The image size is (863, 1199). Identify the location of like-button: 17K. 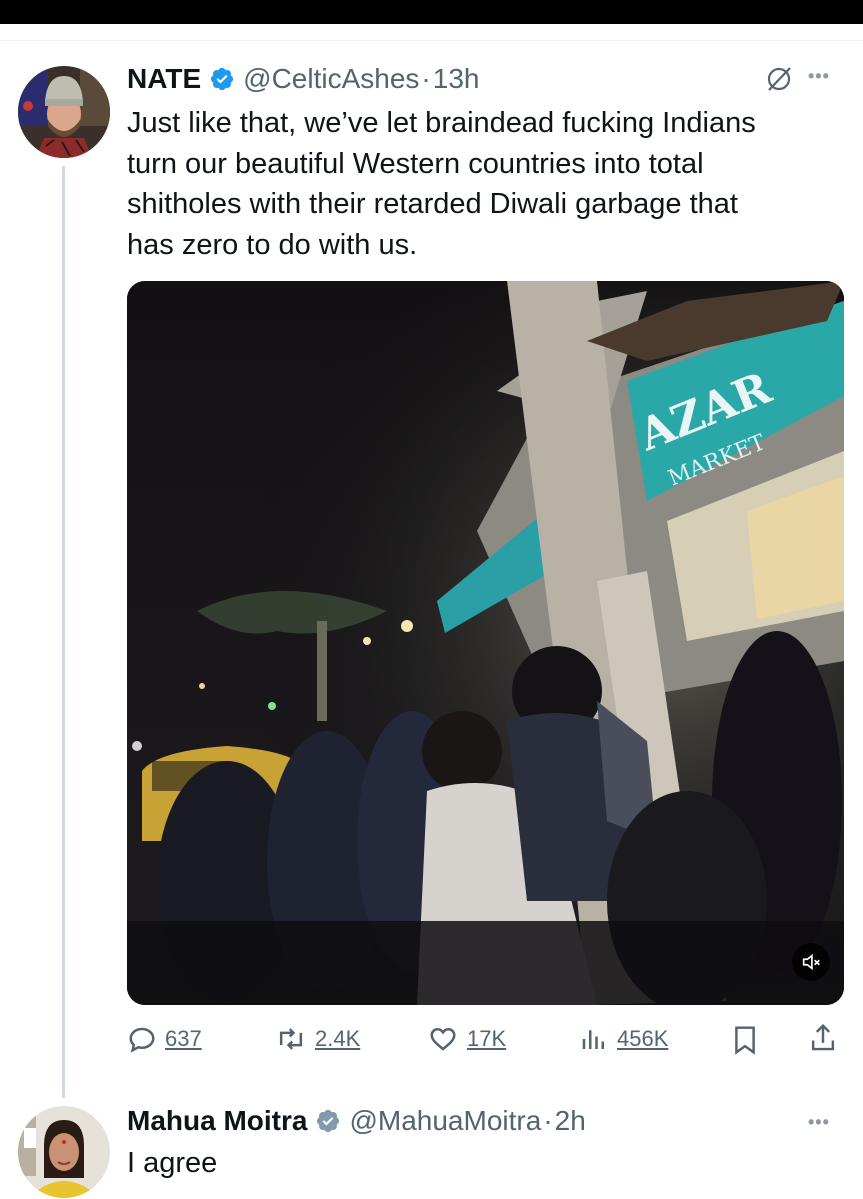
(466, 1039).